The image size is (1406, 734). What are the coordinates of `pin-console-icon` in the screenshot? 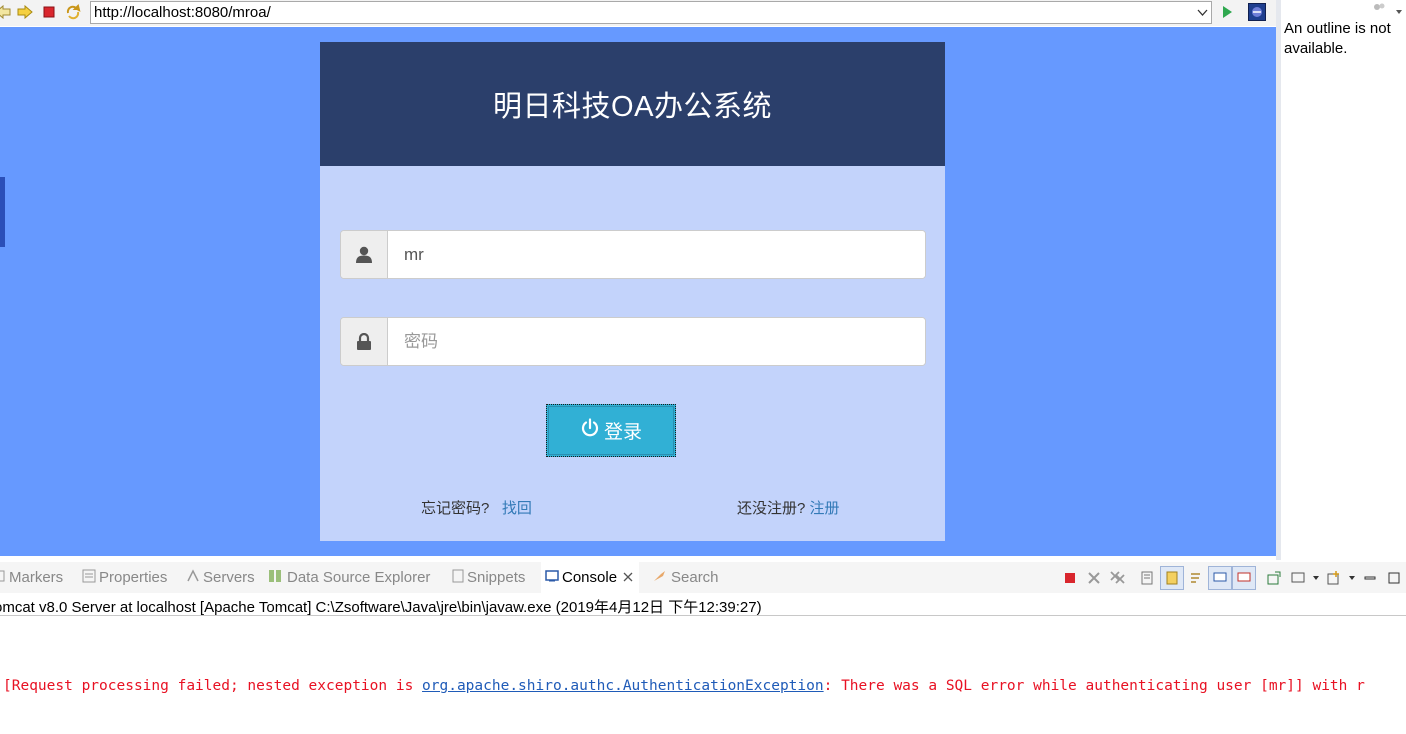 It's located at (1274, 578).